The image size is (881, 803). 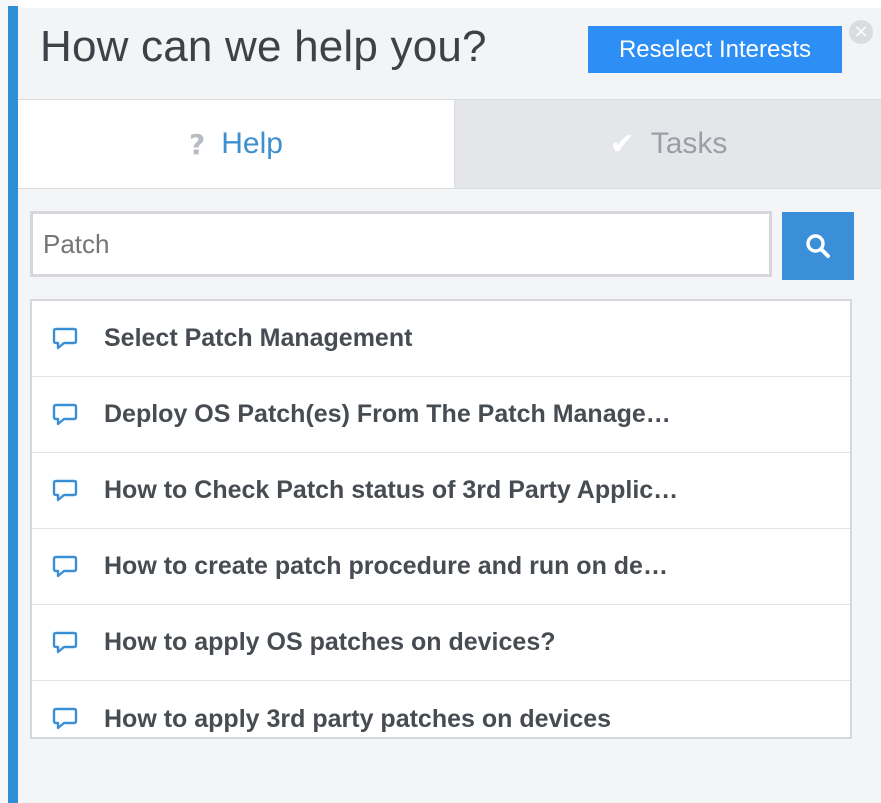 I want to click on reselect-interests-button: Reselect Interests, so click(x=715, y=49).